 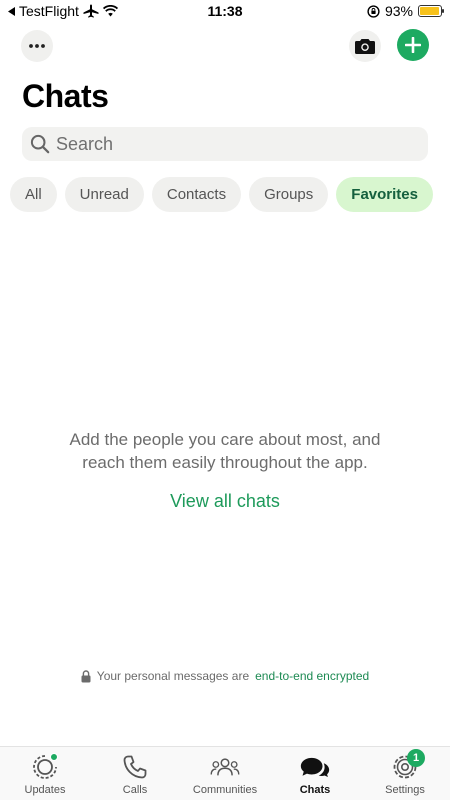 What do you see at coordinates (384, 194) in the screenshot?
I see `filter-chip-favorites: Favorites` at bounding box center [384, 194].